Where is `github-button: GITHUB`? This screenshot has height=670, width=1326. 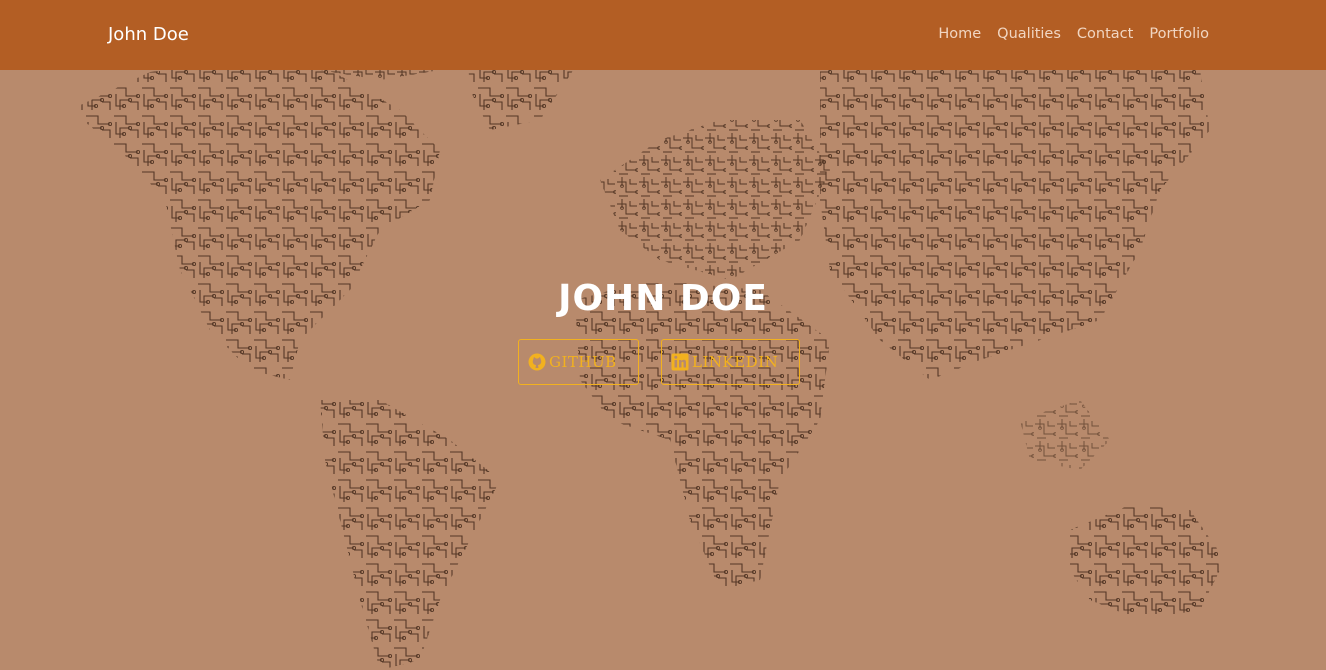 github-button: GITHUB is located at coordinates (578, 362).